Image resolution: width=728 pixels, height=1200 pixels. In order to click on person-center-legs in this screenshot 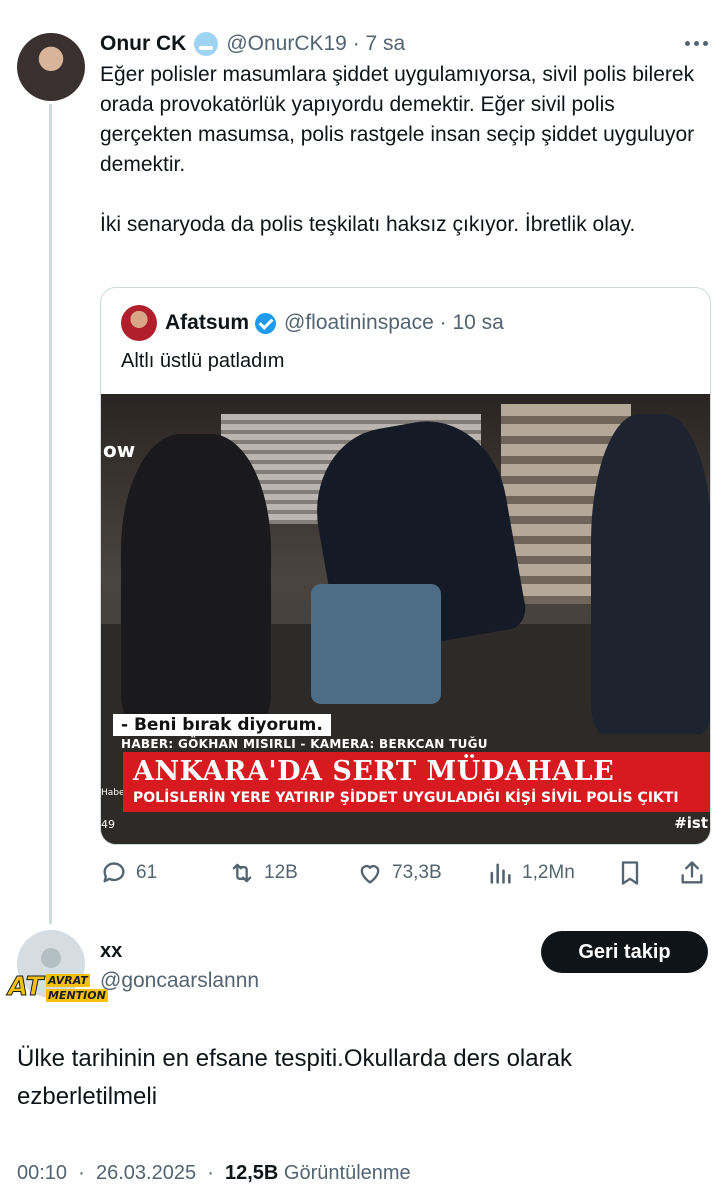, I will do `click(376, 644)`.